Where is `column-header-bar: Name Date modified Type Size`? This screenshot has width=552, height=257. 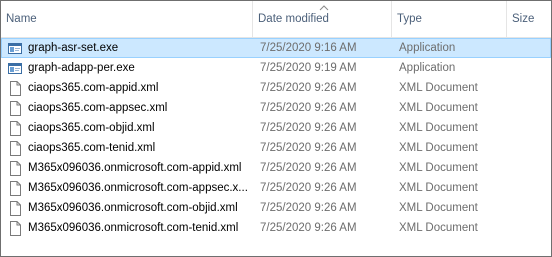 column-header-bar: Name Date modified Type Size is located at coordinates (276, 19).